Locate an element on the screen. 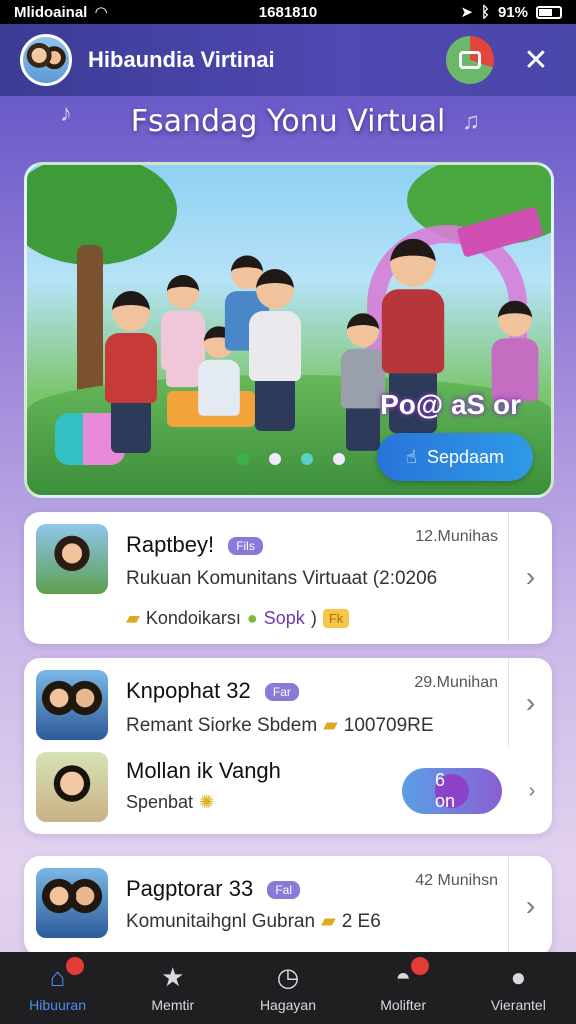 Image resolution: width=576 pixels, height=1024 pixels. carousel-dots is located at coordinates (291, 459).